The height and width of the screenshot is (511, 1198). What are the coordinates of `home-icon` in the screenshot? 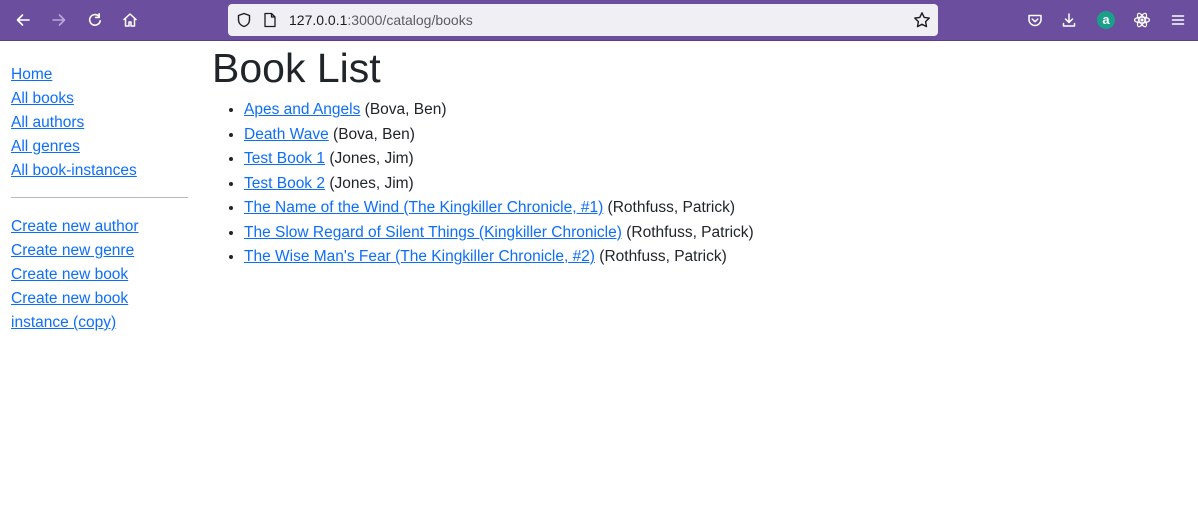 It's located at (130, 20).